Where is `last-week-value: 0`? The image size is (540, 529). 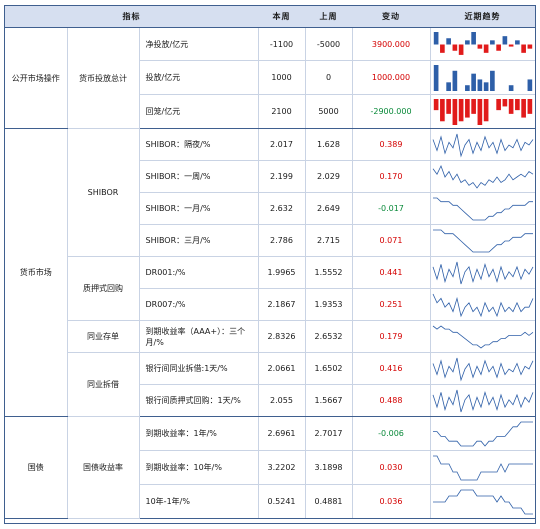 last-week-value: 0 is located at coordinates (329, 77).